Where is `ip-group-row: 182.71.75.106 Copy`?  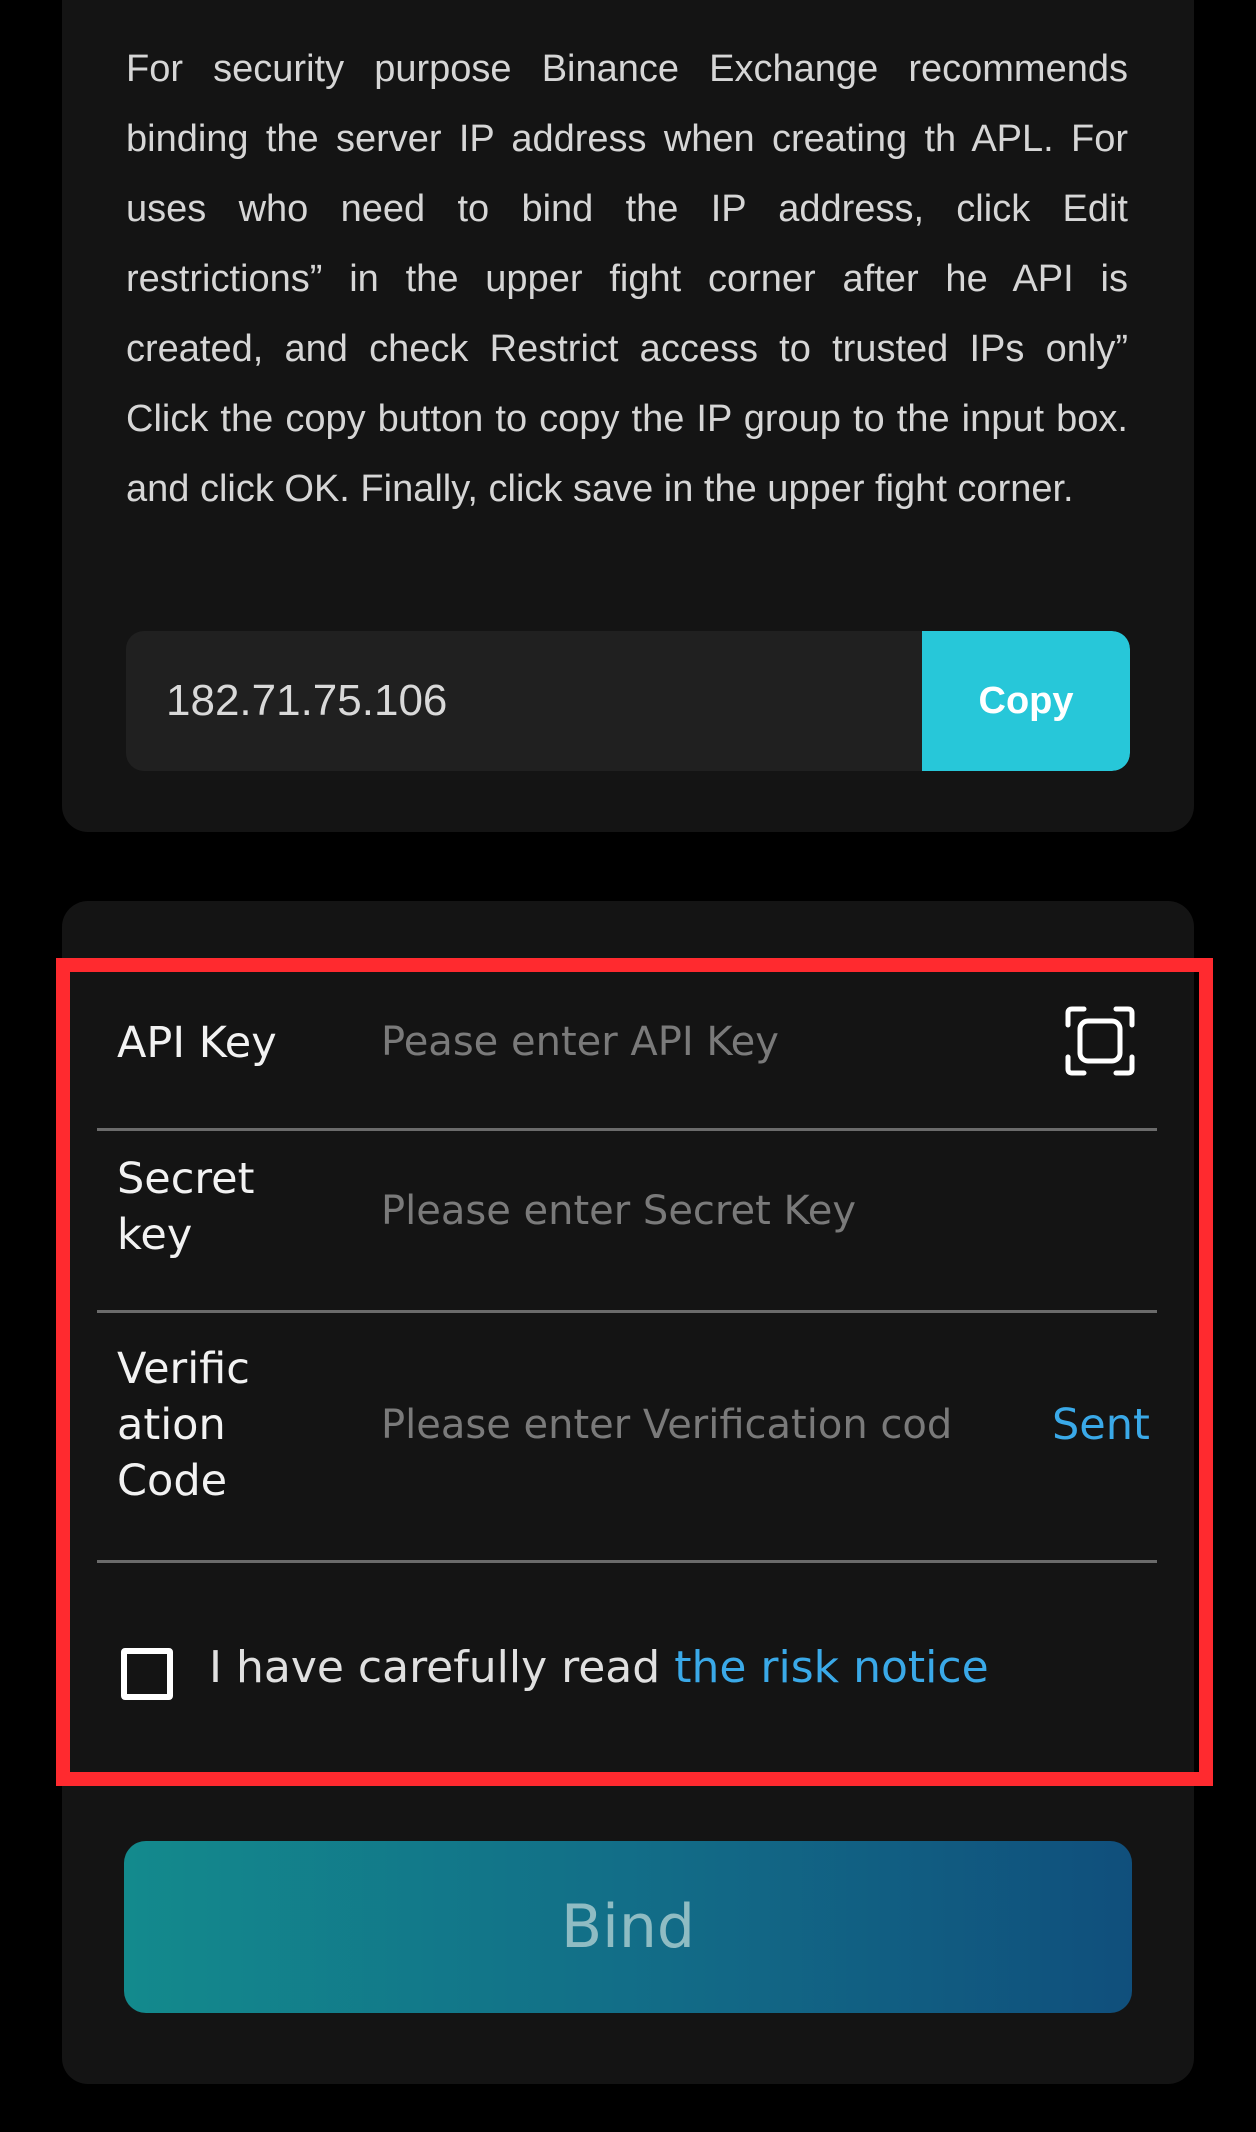
ip-group-row: 182.71.75.106 Copy is located at coordinates (628, 701).